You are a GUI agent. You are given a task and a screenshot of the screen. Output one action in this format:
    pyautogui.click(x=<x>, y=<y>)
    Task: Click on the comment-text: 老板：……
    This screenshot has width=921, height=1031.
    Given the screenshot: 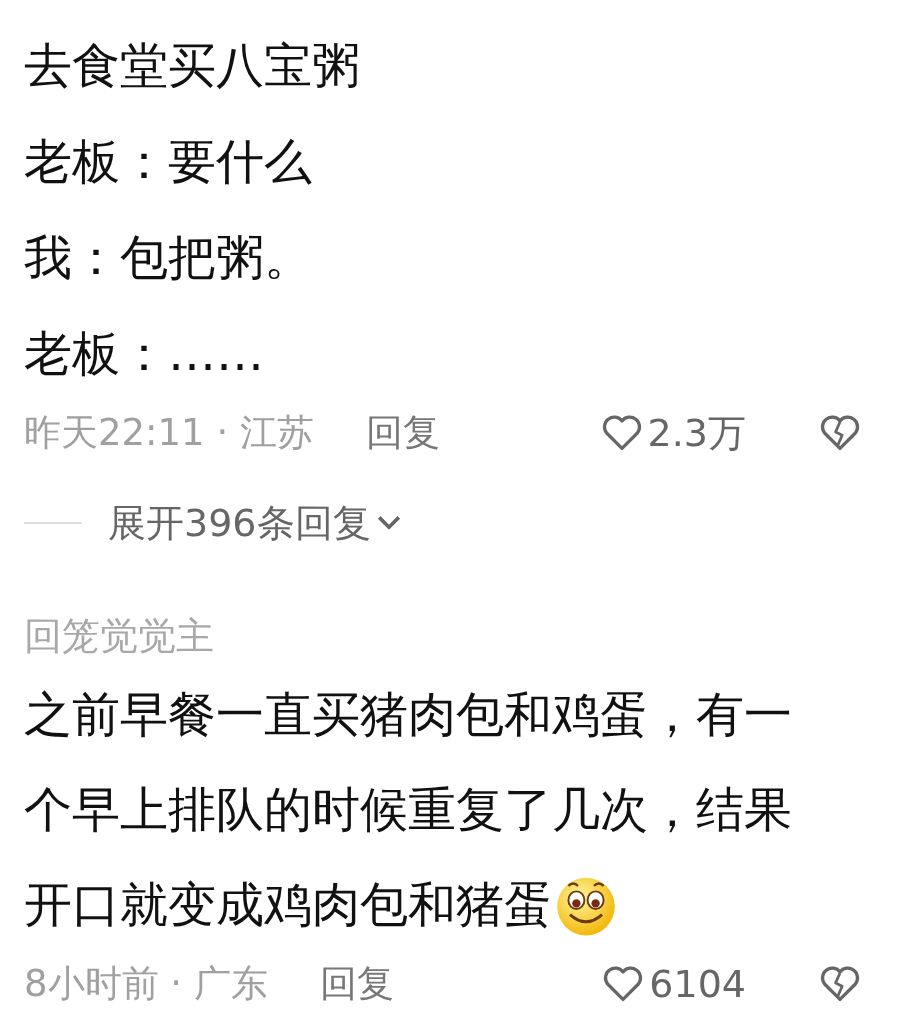 What is the action you would take?
    pyautogui.click(x=144, y=353)
    